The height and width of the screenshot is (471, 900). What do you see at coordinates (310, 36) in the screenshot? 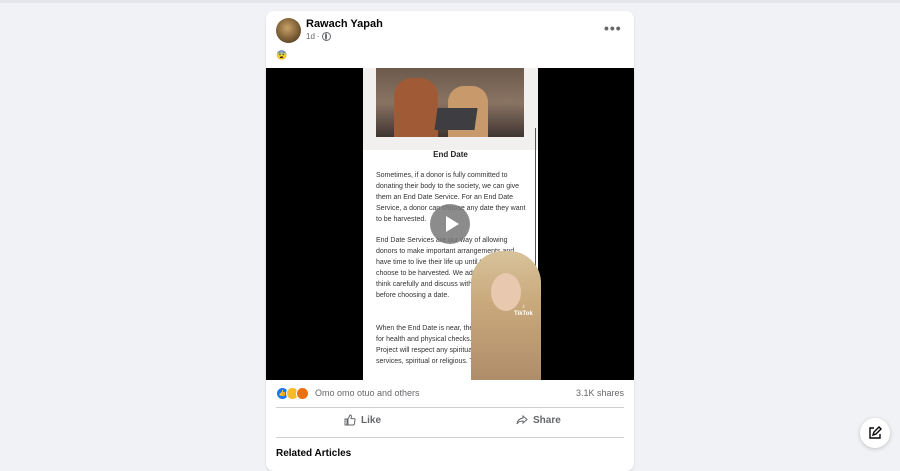
I see `post-time: 1d` at bounding box center [310, 36].